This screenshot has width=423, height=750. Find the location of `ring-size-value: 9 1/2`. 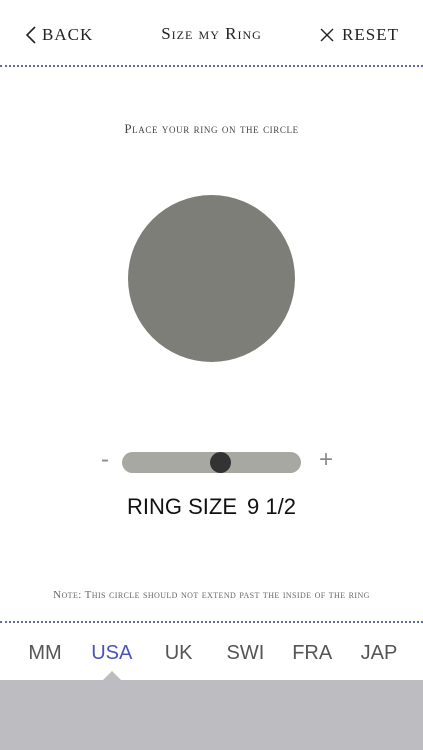

ring-size-value: 9 1/2 is located at coordinates (271, 506).